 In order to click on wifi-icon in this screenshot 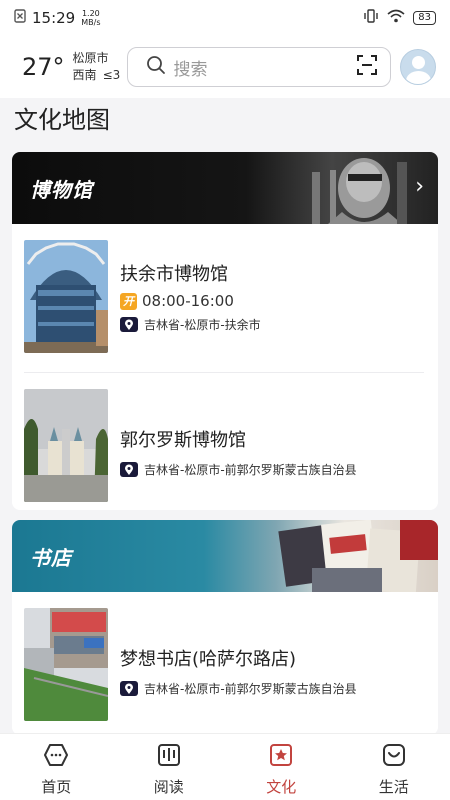, I will do `click(396, 18)`.